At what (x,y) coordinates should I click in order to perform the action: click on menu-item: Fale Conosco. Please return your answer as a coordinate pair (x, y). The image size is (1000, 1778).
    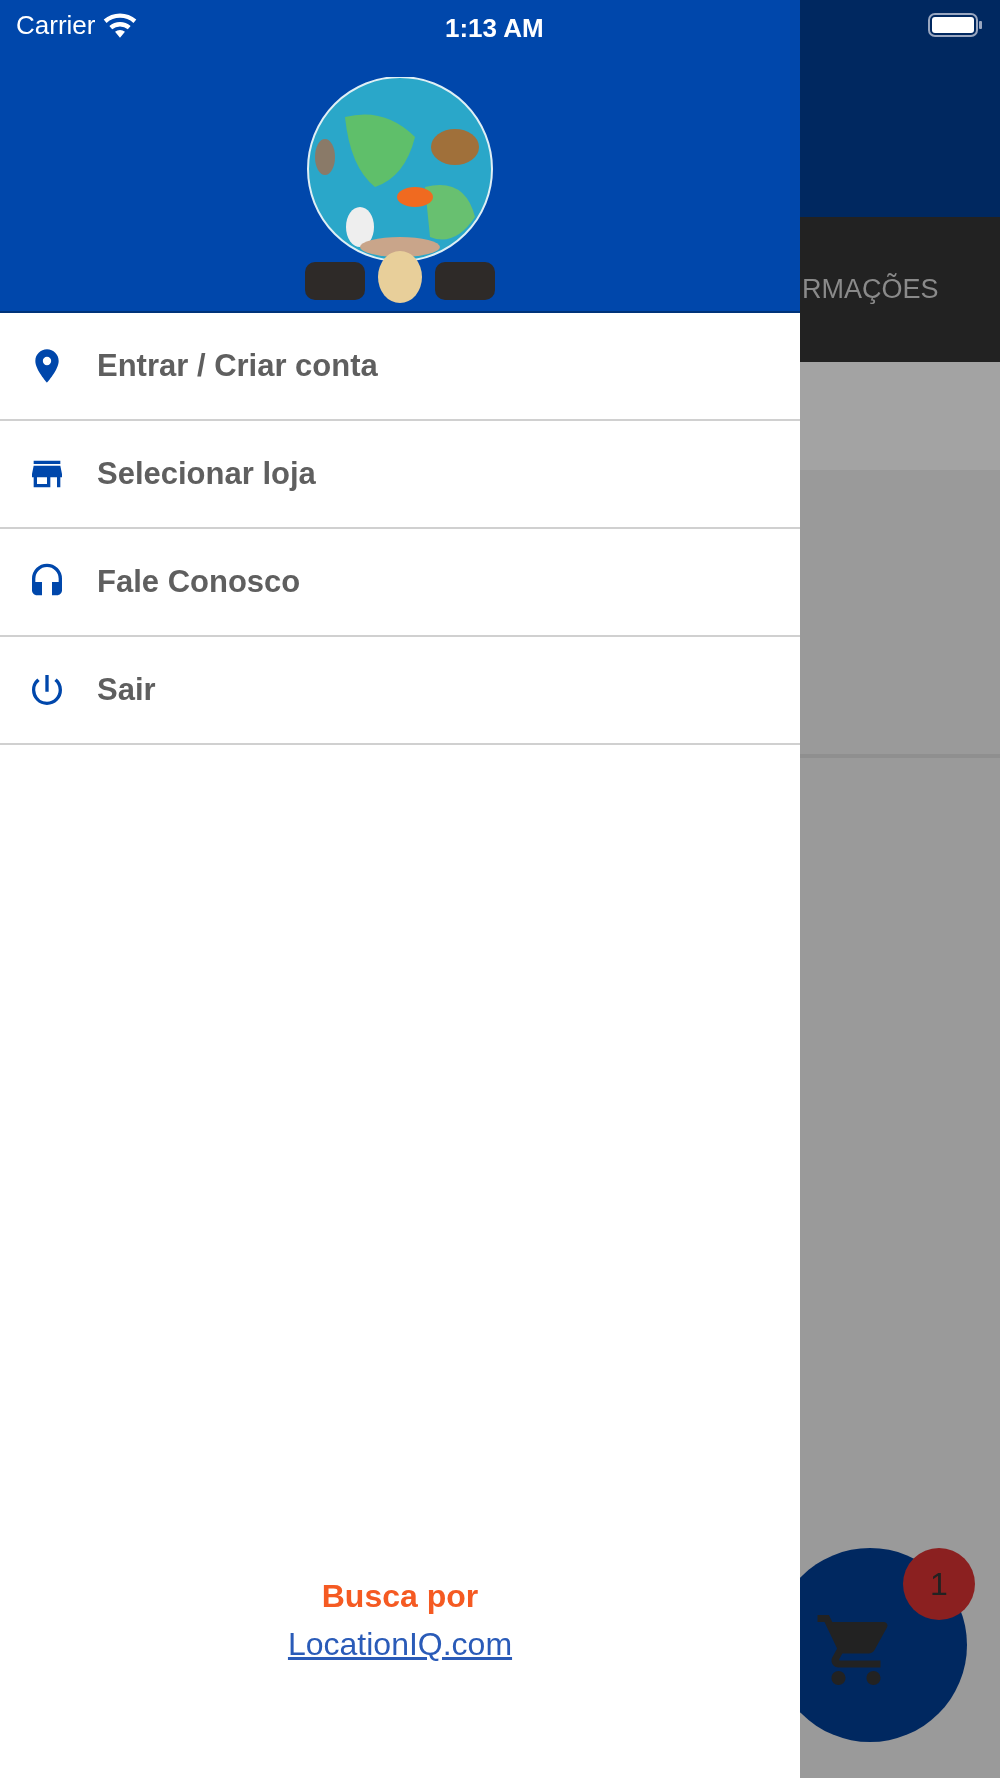
    Looking at the image, I should click on (400, 583).